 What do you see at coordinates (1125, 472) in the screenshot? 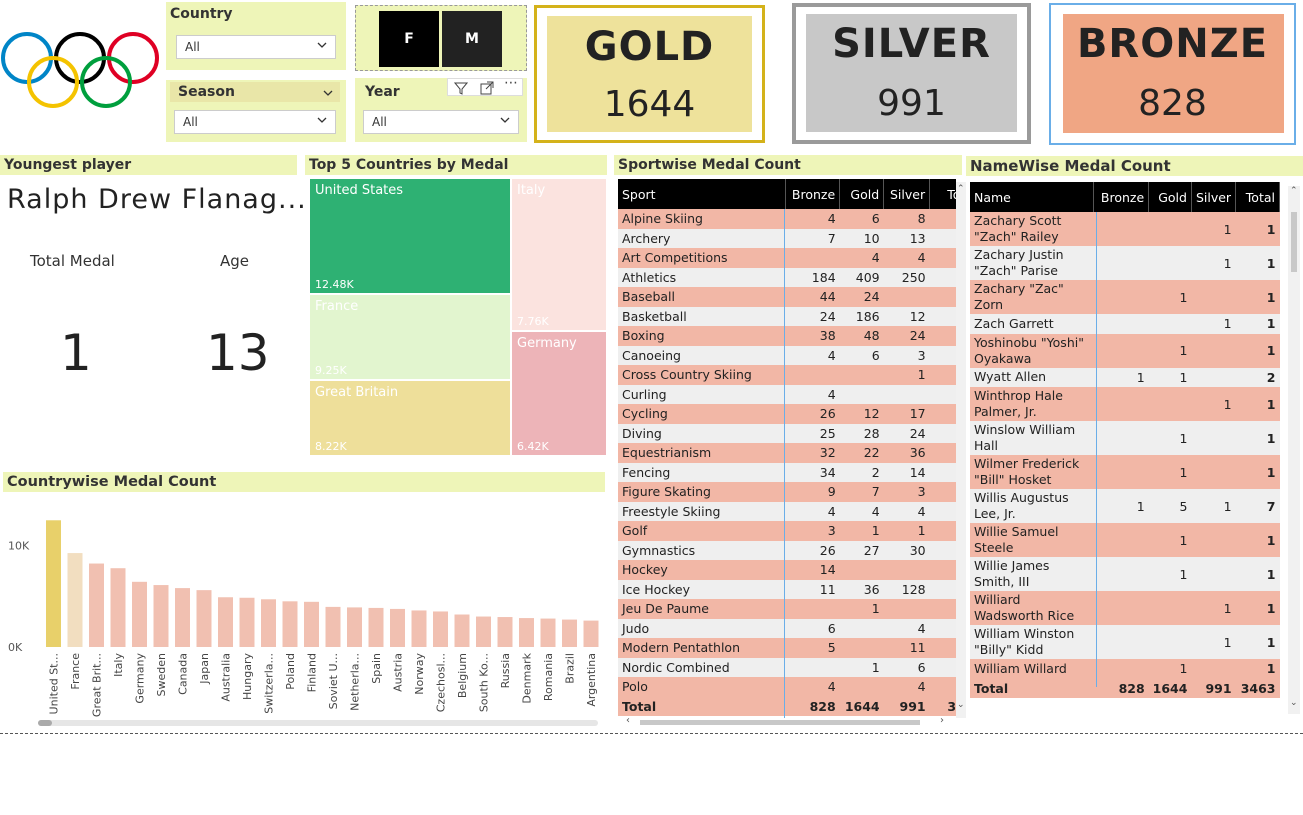
I see `table-row: Wilmer Frederick "Bill" Hosket 1 1` at bounding box center [1125, 472].